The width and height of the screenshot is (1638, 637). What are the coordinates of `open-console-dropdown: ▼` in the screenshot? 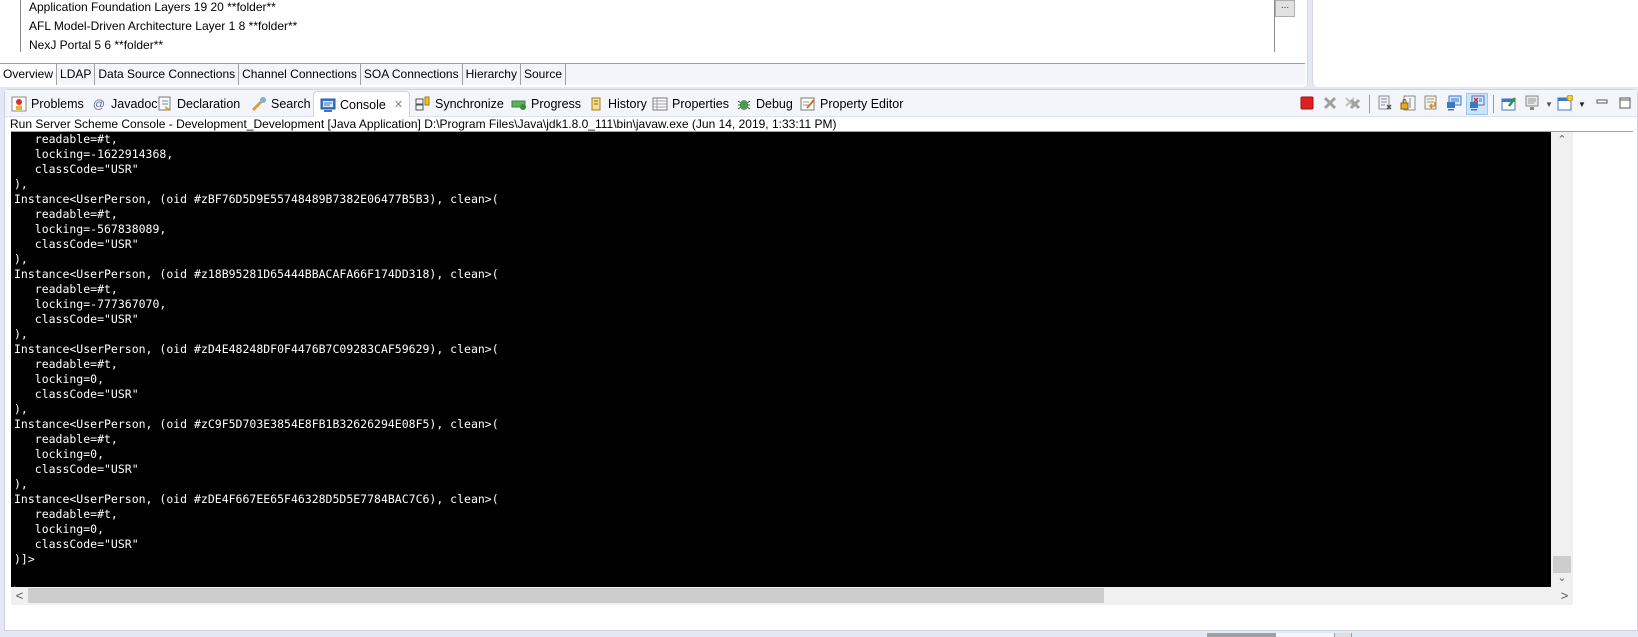 It's located at (1582, 104).